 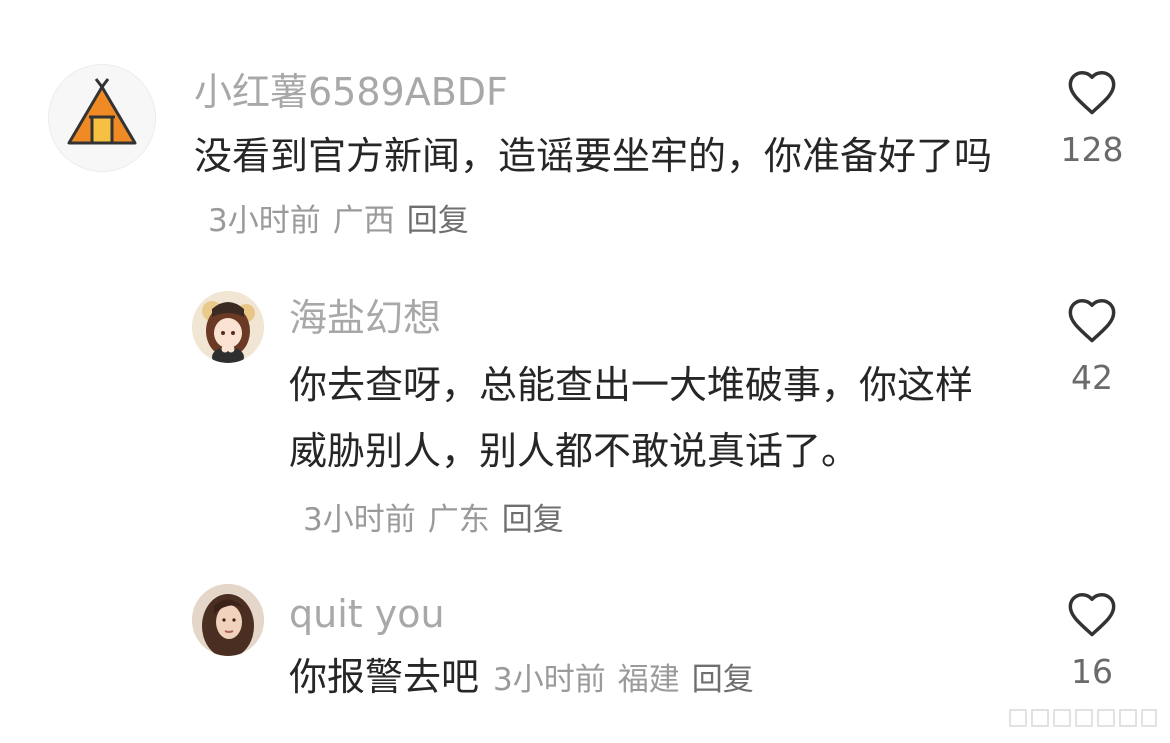 I want to click on tent-icon, so click(x=102, y=111).